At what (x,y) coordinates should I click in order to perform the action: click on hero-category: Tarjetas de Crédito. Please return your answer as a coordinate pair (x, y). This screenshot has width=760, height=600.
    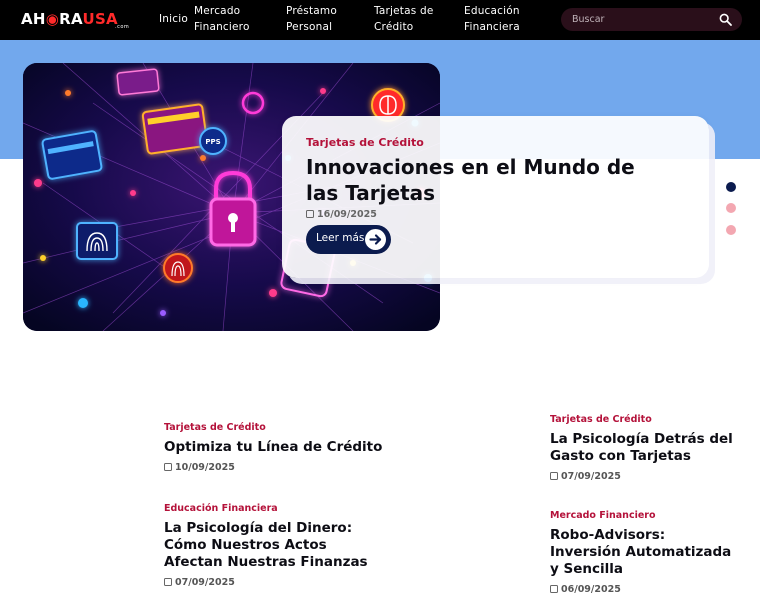
    Looking at the image, I should click on (365, 142).